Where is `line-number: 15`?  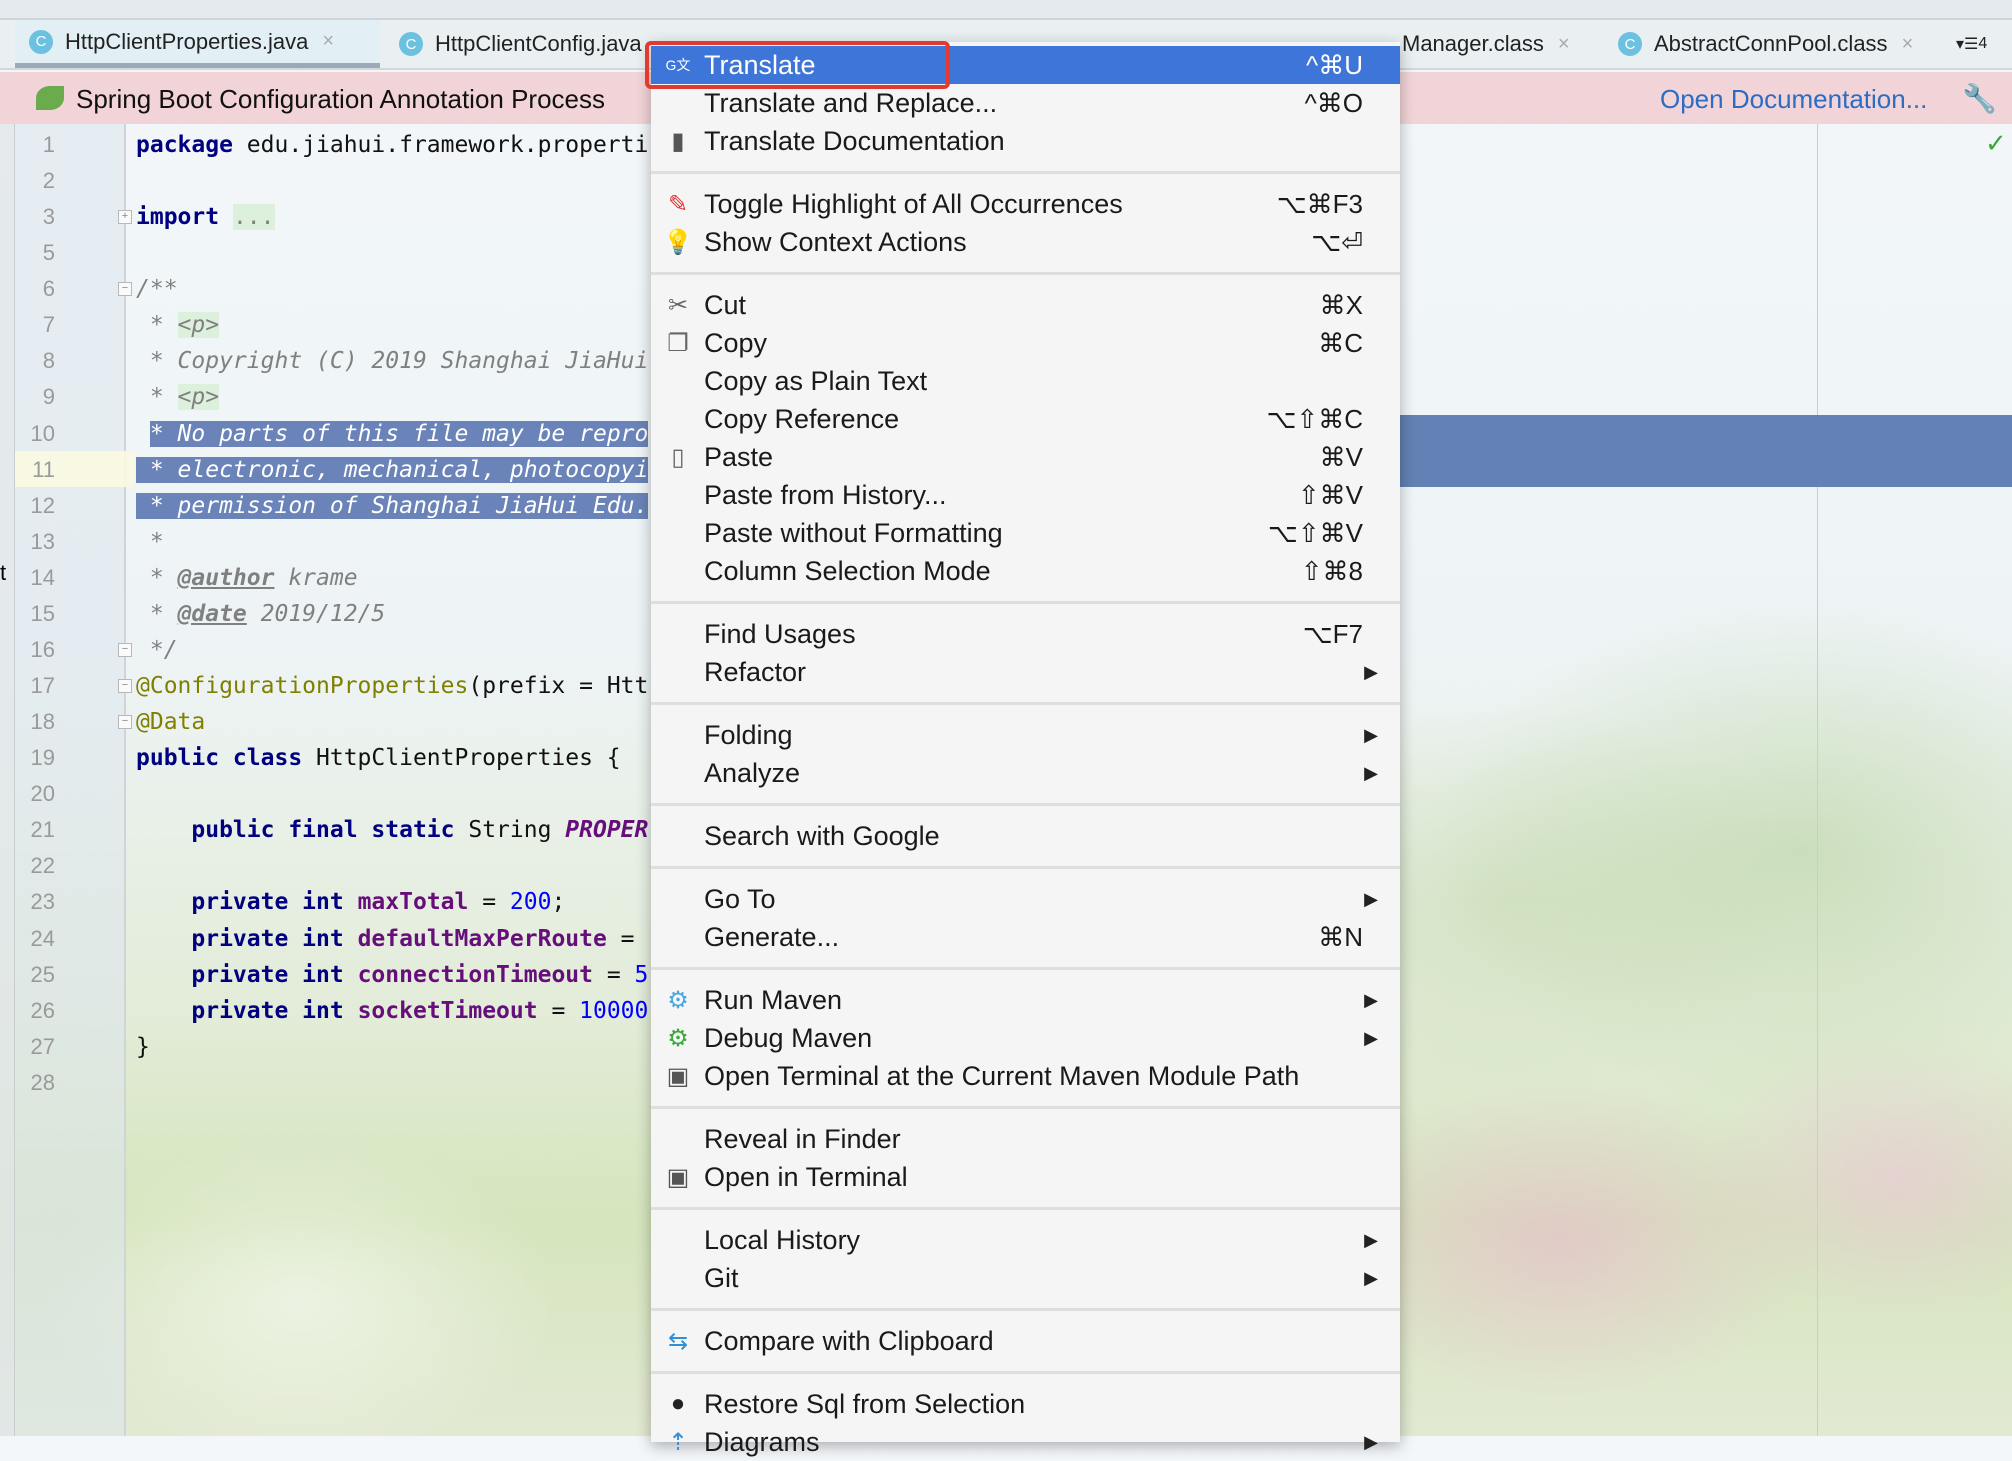
line-number: 15 is located at coordinates (42, 613).